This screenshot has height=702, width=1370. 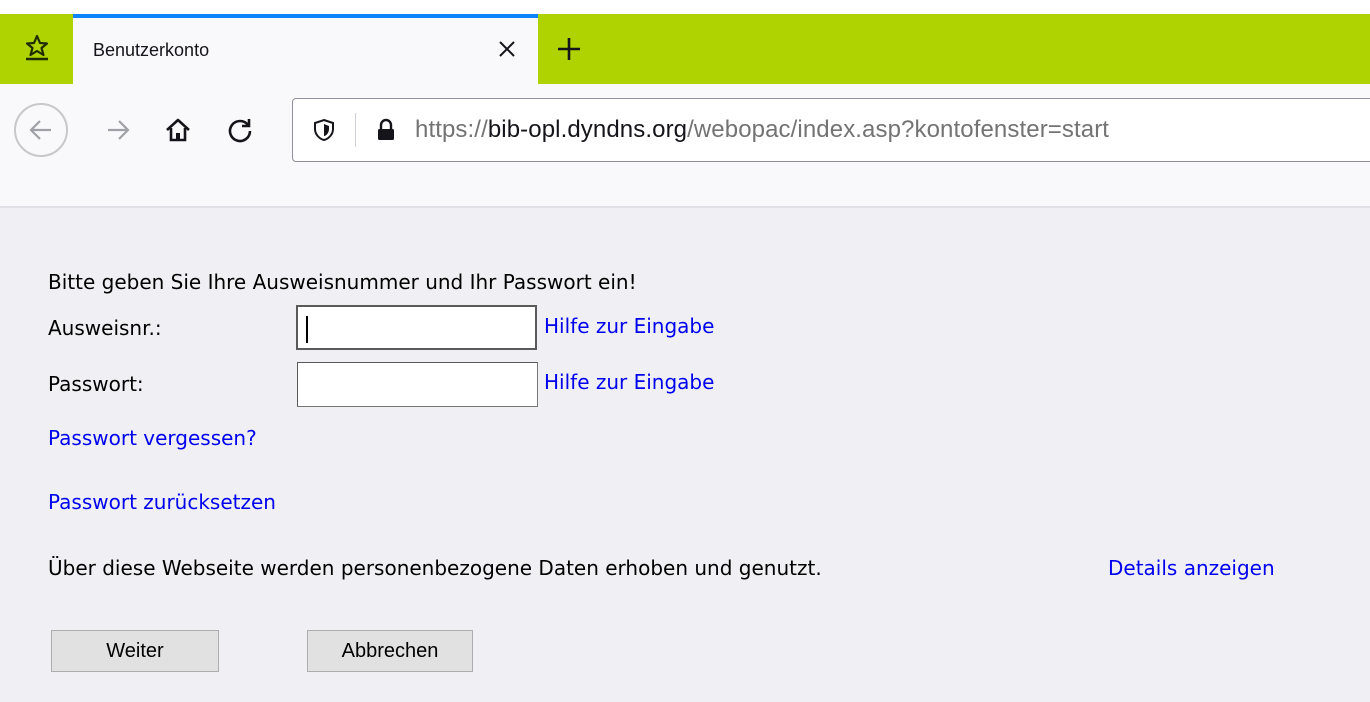 What do you see at coordinates (355, 130) in the screenshot?
I see `address-bar-separator` at bounding box center [355, 130].